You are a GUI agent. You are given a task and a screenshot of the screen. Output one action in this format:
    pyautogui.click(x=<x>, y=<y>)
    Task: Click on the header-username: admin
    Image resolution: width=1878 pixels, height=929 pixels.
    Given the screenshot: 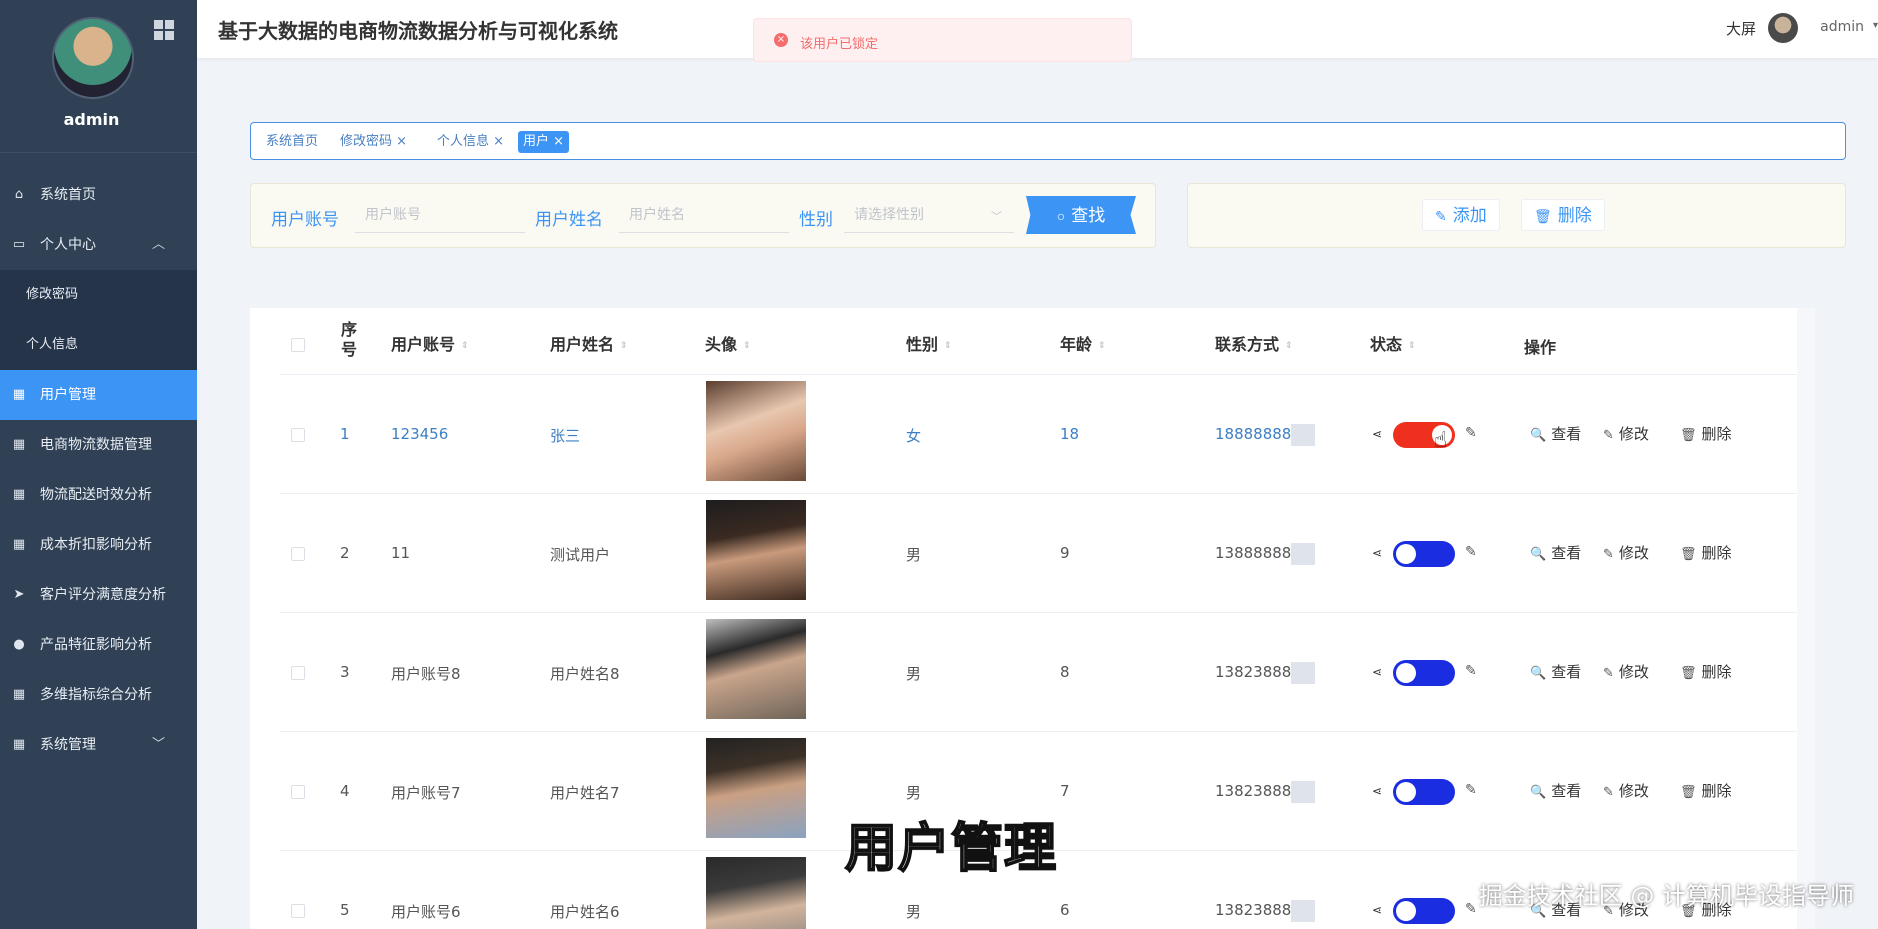 What is the action you would take?
    pyautogui.click(x=1842, y=27)
    